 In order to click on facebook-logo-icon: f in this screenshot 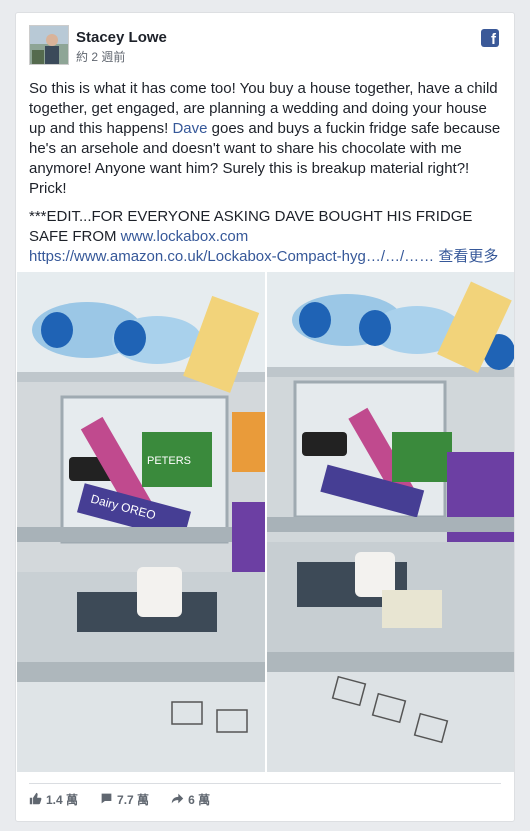, I will do `click(490, 38)`.